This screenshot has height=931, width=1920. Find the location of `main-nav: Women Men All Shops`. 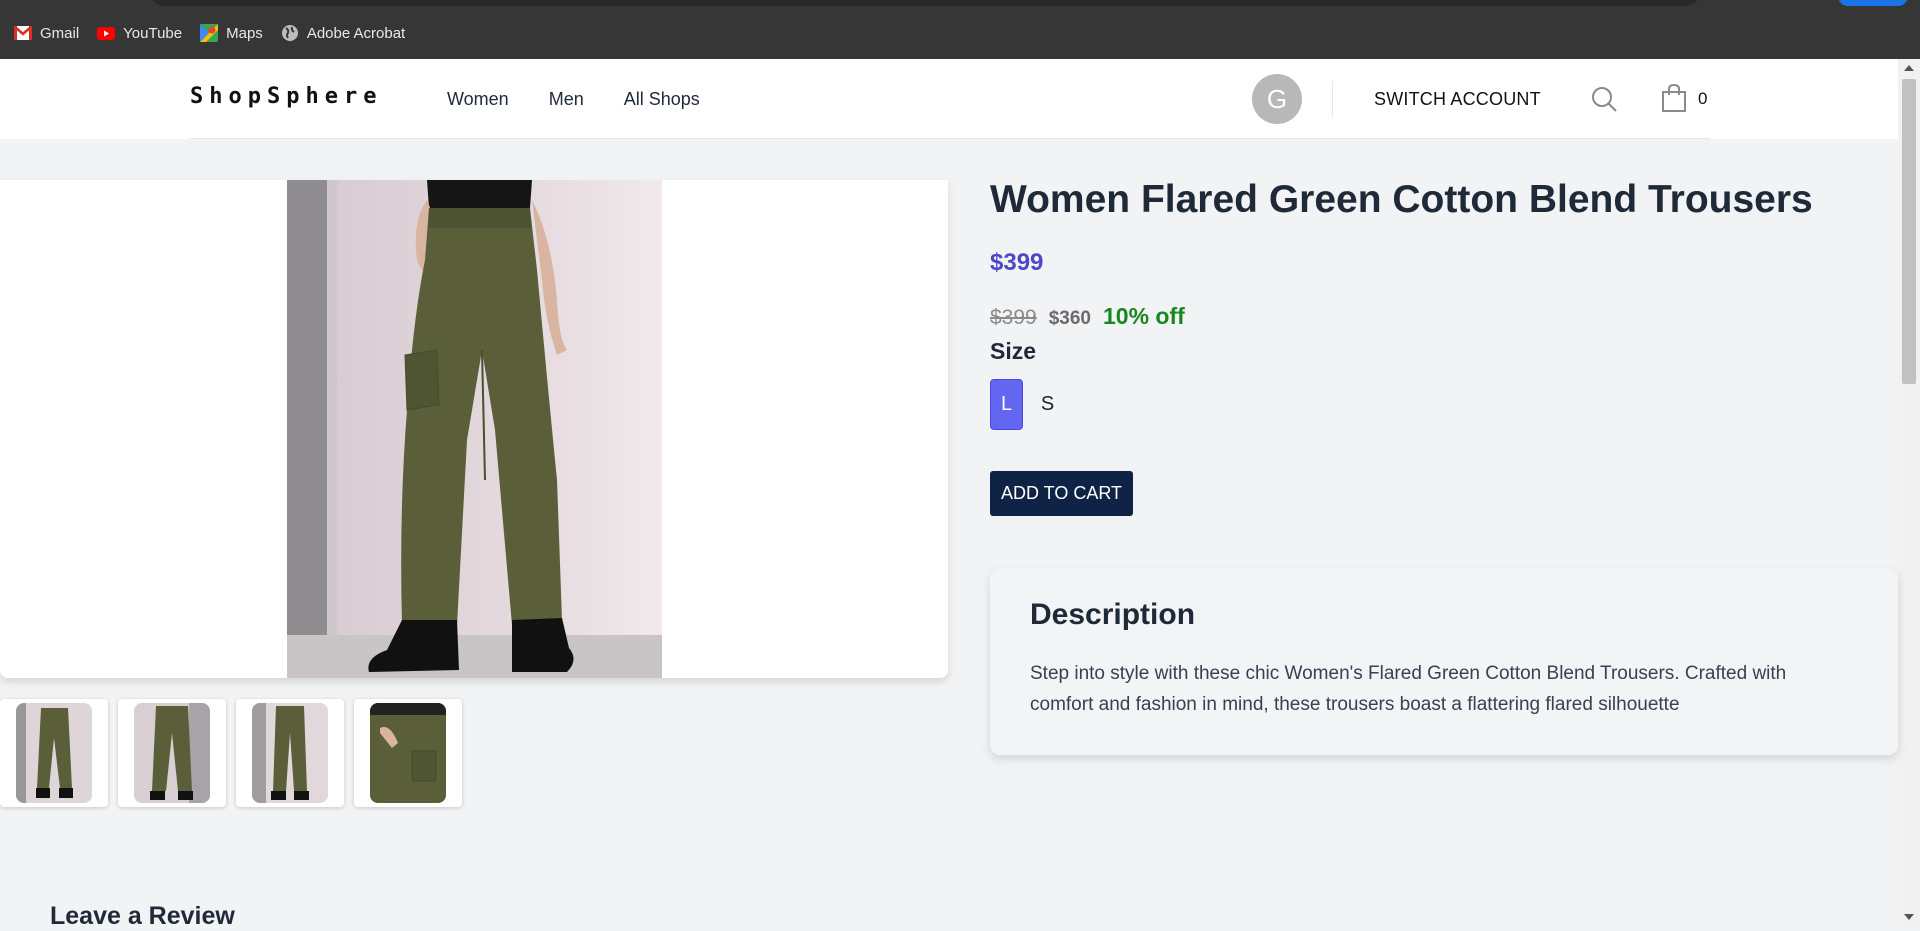

main-nav: Women Men All Shops is located at coordinates (573, 99).